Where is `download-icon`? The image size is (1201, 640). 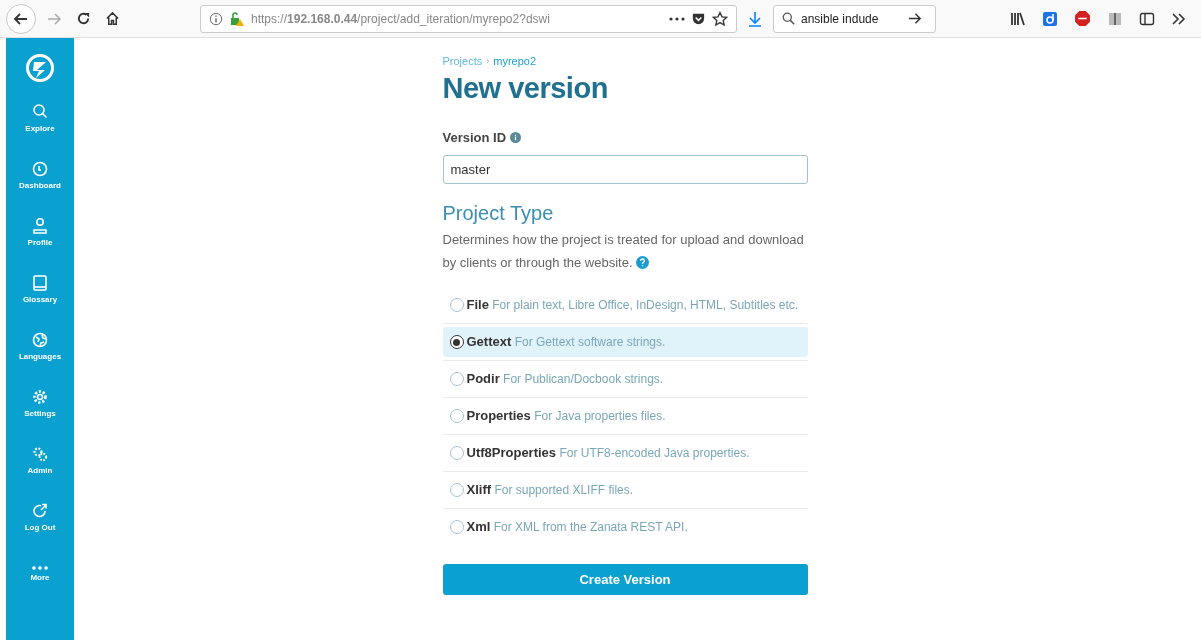 download-icon is located at coordinates (755, 18).